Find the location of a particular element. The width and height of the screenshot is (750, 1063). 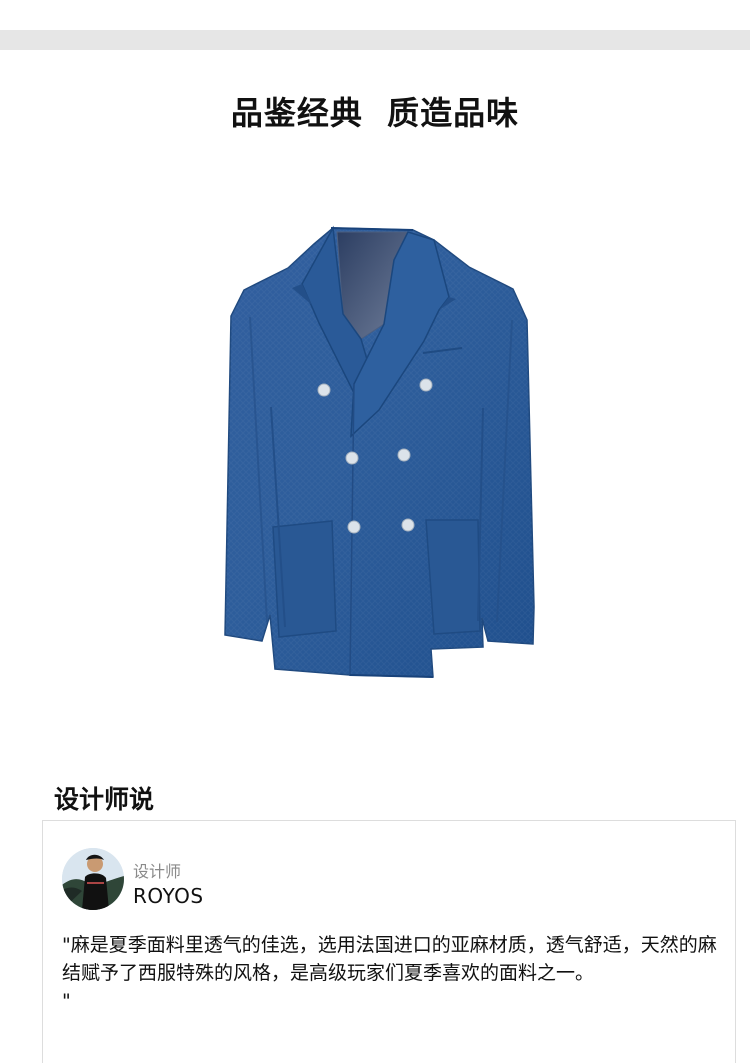

avatar-illustration is located at coordinates (93, 879).